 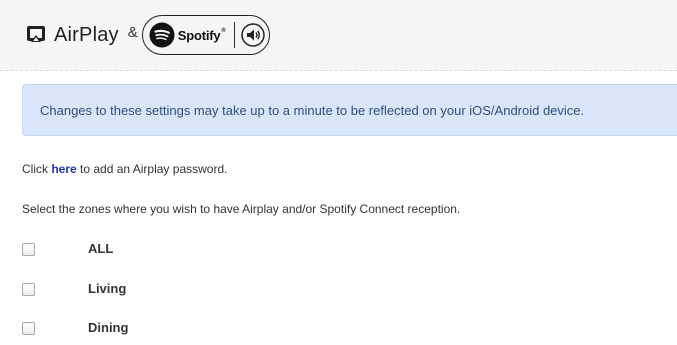 I want to click on header-title-row: AirPlay & Spotify®, so click(x=148, y=35).